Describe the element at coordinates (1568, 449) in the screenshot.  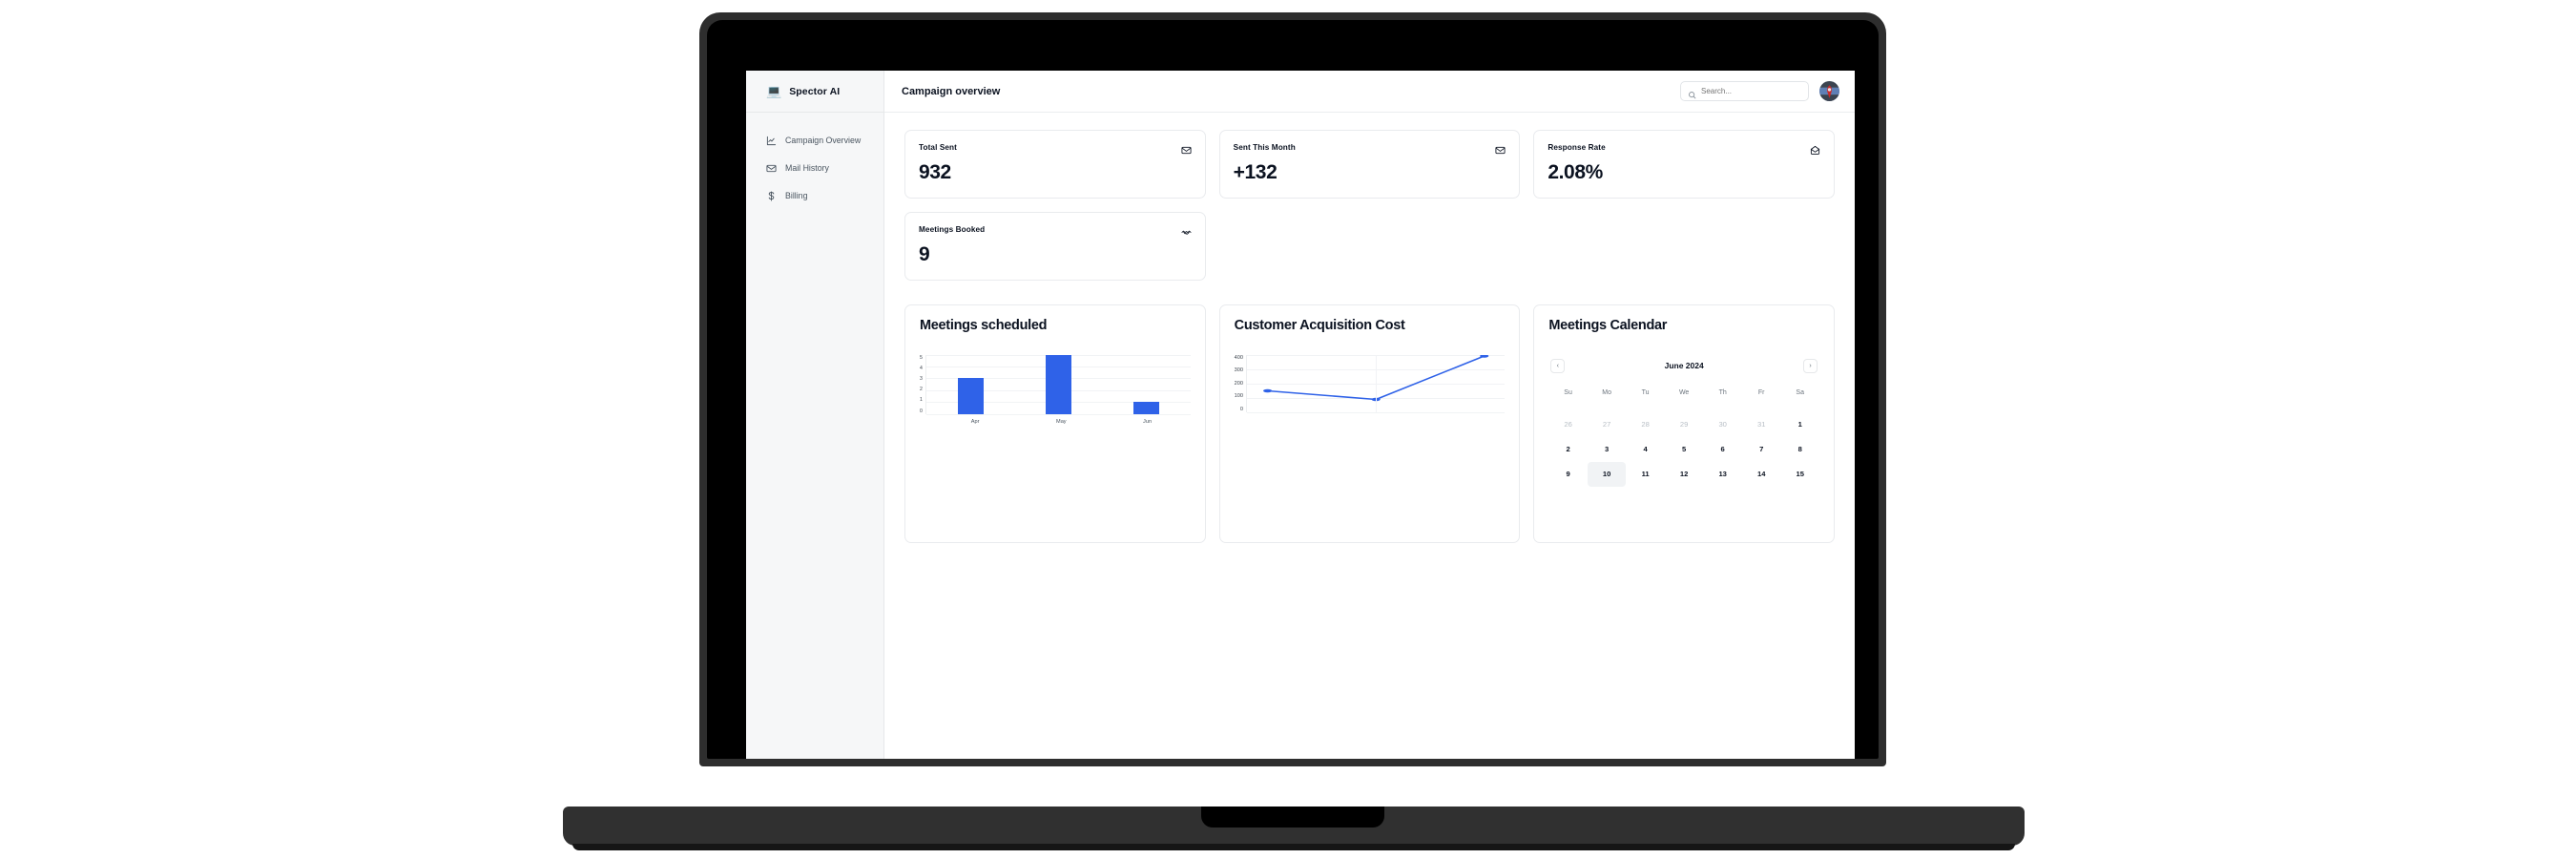
I see `calendar-day: 2` at that location.